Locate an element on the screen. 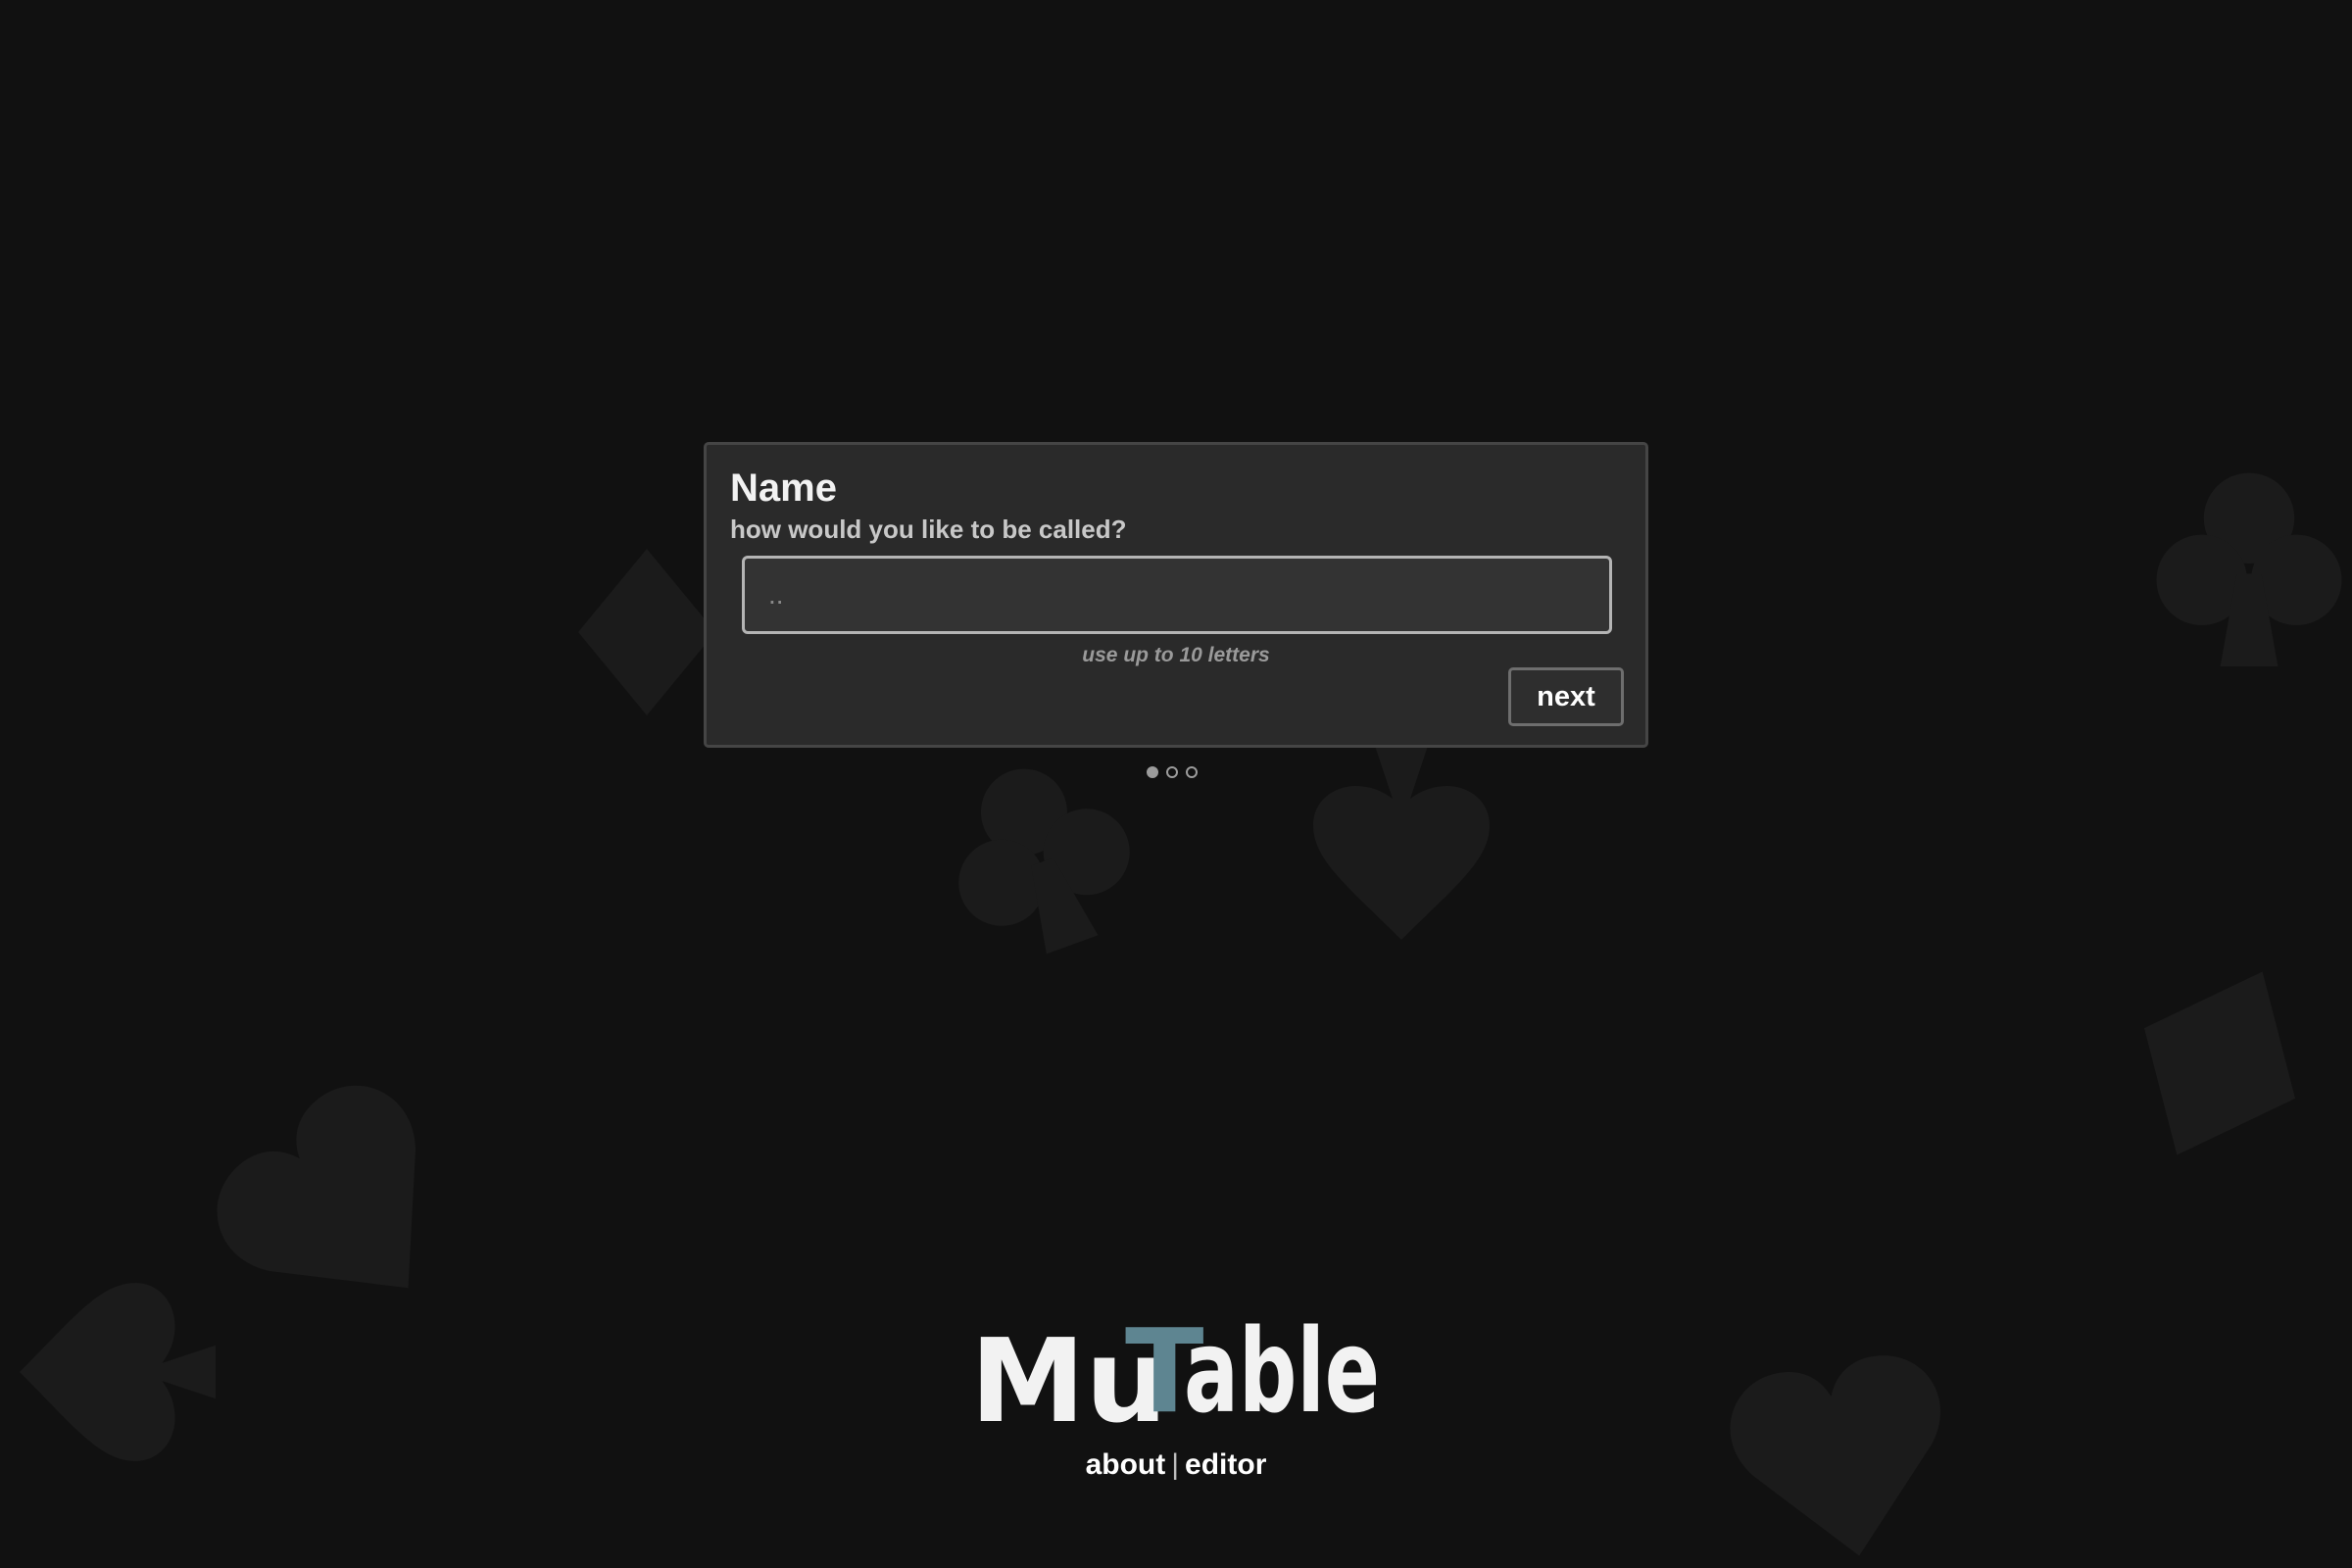 Image resolution: width=2352 pixels, height=1568 pixels. footer-links: about | editor is located at coordinates (1176, 1465).